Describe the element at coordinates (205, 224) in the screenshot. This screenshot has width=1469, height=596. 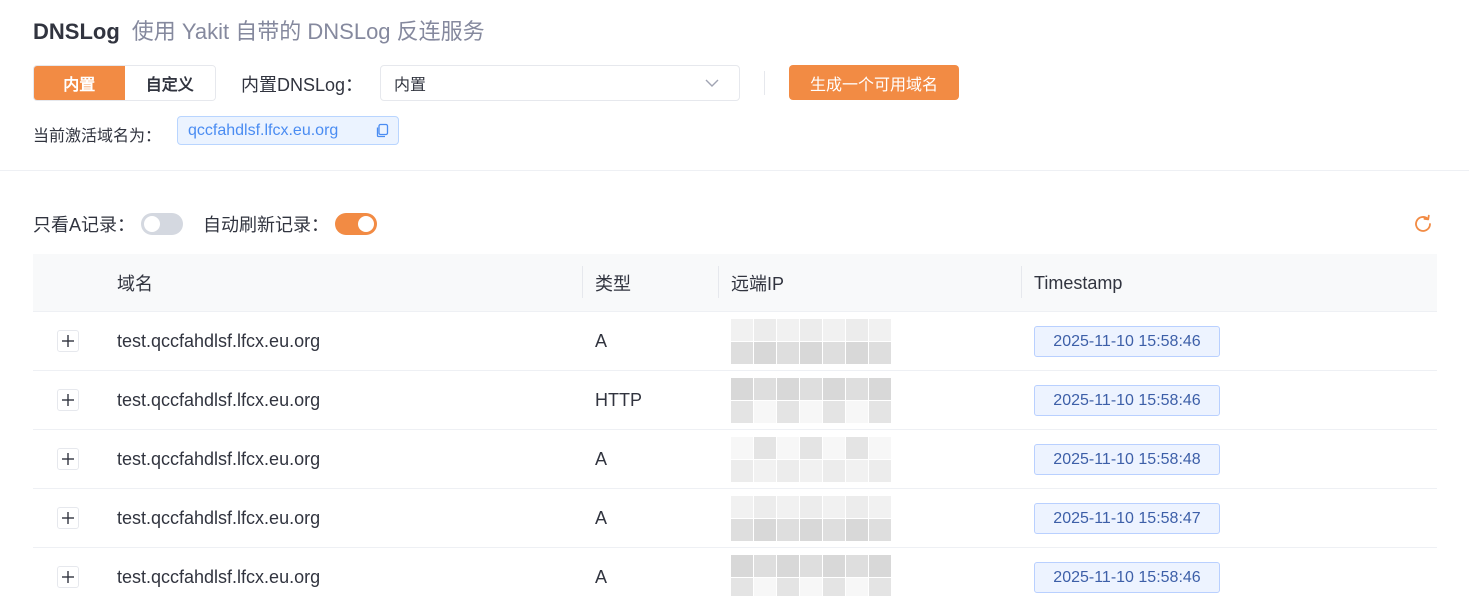
I see `filter-bar: 只看A记录： 自动刷新记录：` at that location.